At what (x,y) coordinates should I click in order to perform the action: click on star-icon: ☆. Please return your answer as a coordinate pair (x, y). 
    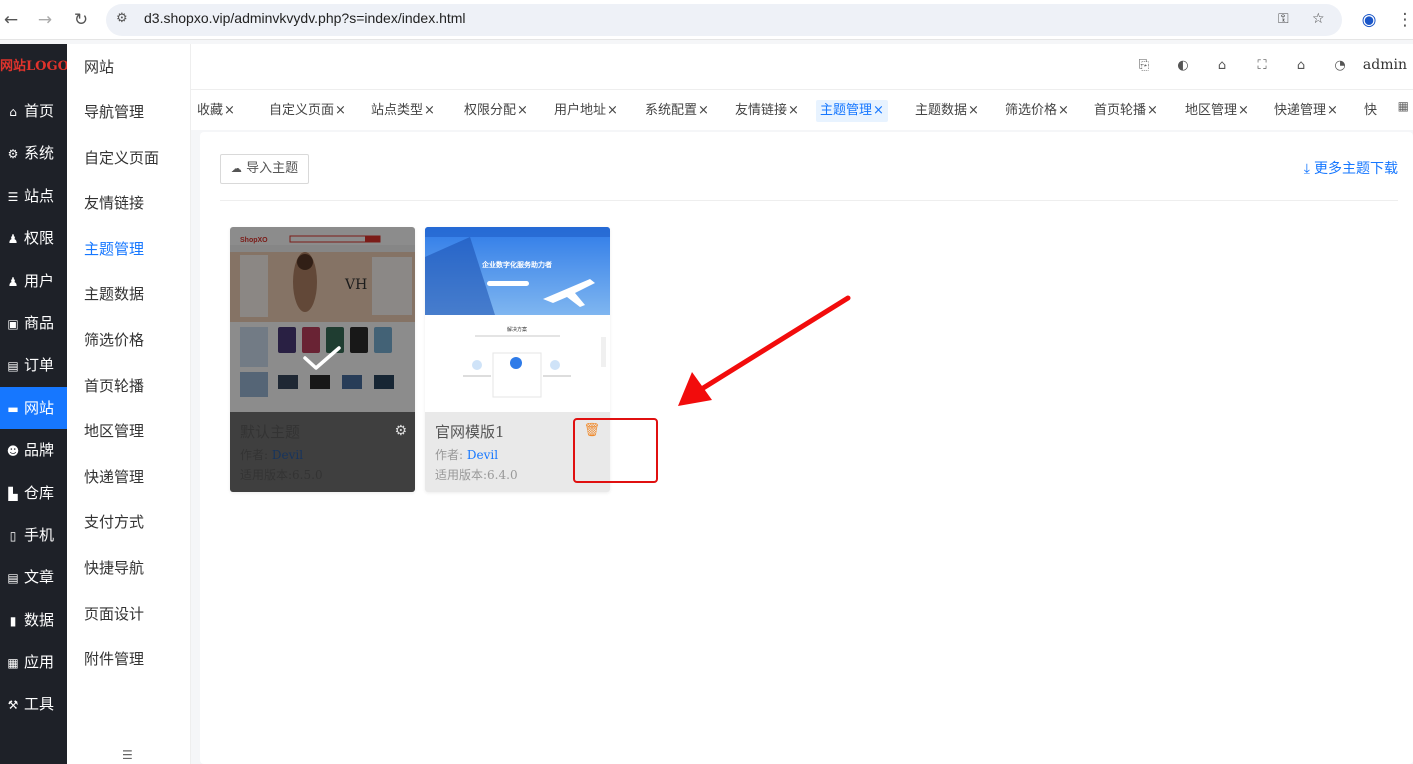
    Looking at the image, I should click on (1318, 19).